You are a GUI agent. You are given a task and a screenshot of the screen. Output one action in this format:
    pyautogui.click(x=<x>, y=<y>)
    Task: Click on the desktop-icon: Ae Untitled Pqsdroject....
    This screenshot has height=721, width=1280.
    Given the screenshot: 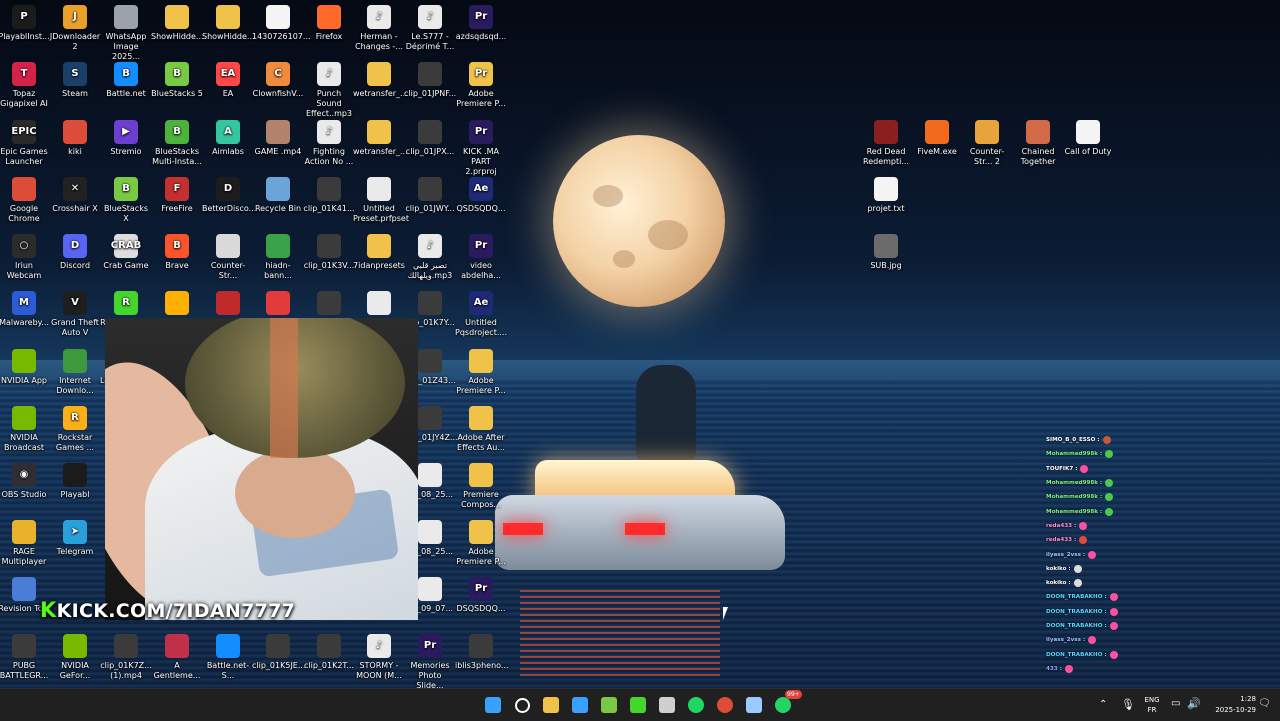 What is the action you would take?
    pyautogui.click(x=481, y=314)
    